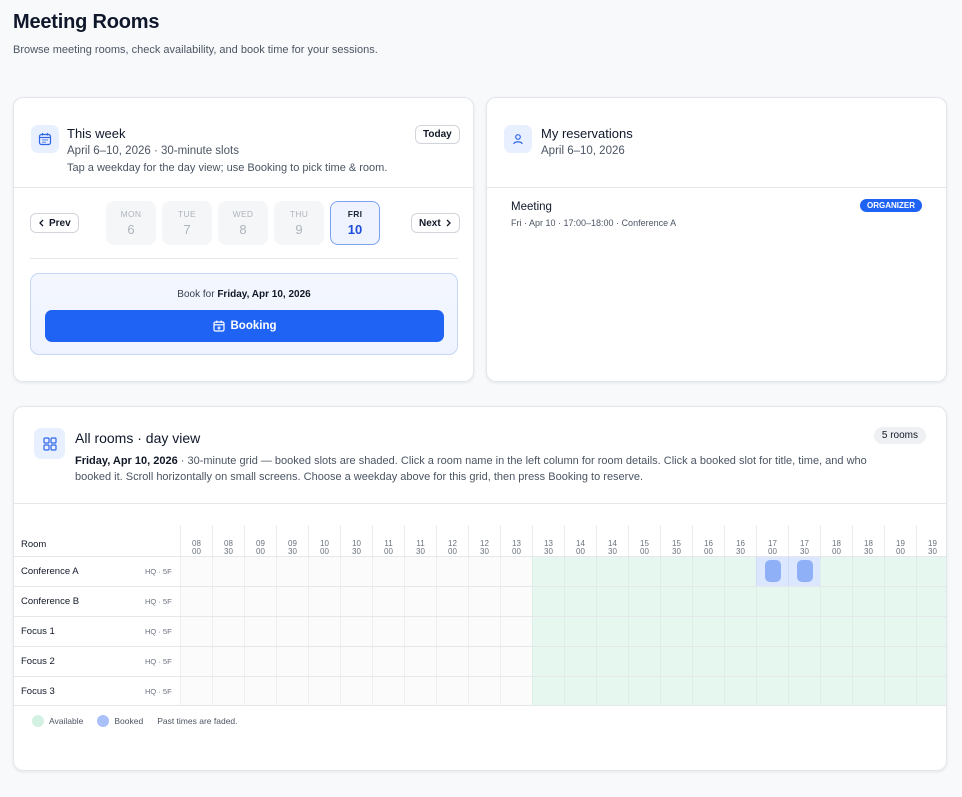 The width and height of the screenshot is (962, 797). I want to click on day-wed: WED 8, so click(243, 223).